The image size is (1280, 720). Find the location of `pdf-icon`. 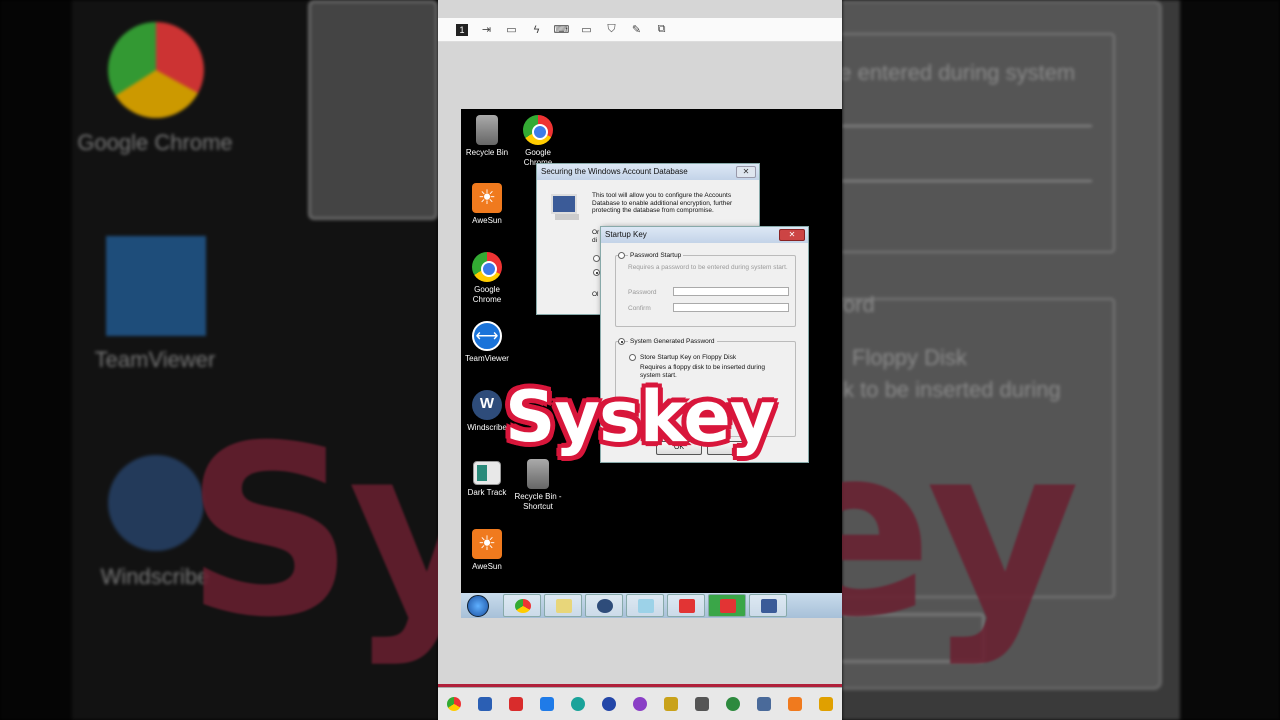

pdf-icon is located at coordinates (515, 704).